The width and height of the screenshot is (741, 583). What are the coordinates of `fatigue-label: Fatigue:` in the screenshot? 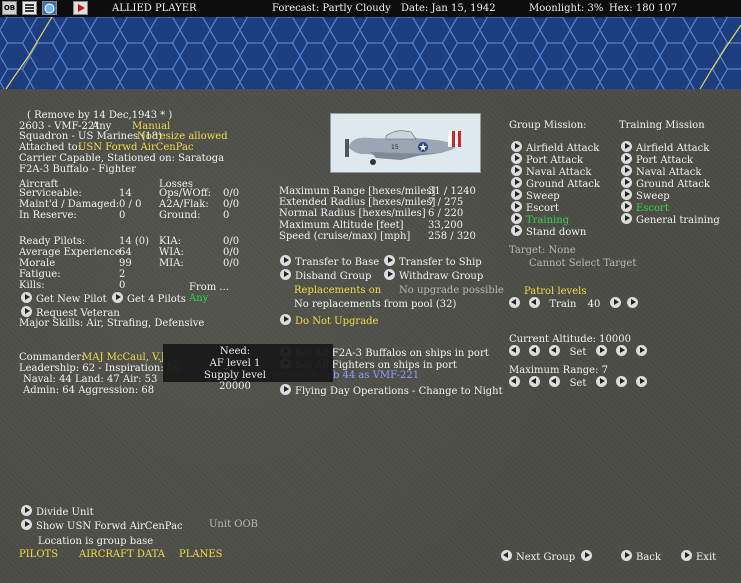 It's located at (40, 274).